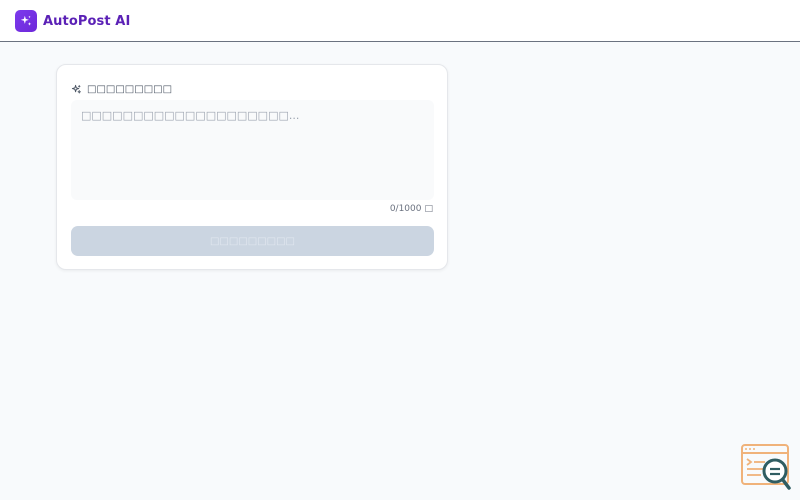 This screenshot has height=500, width=800. Describe the element at coordinates (130, 89) in the screenshot. I see `composer-label-text: □□□□□□□□□` at that location.